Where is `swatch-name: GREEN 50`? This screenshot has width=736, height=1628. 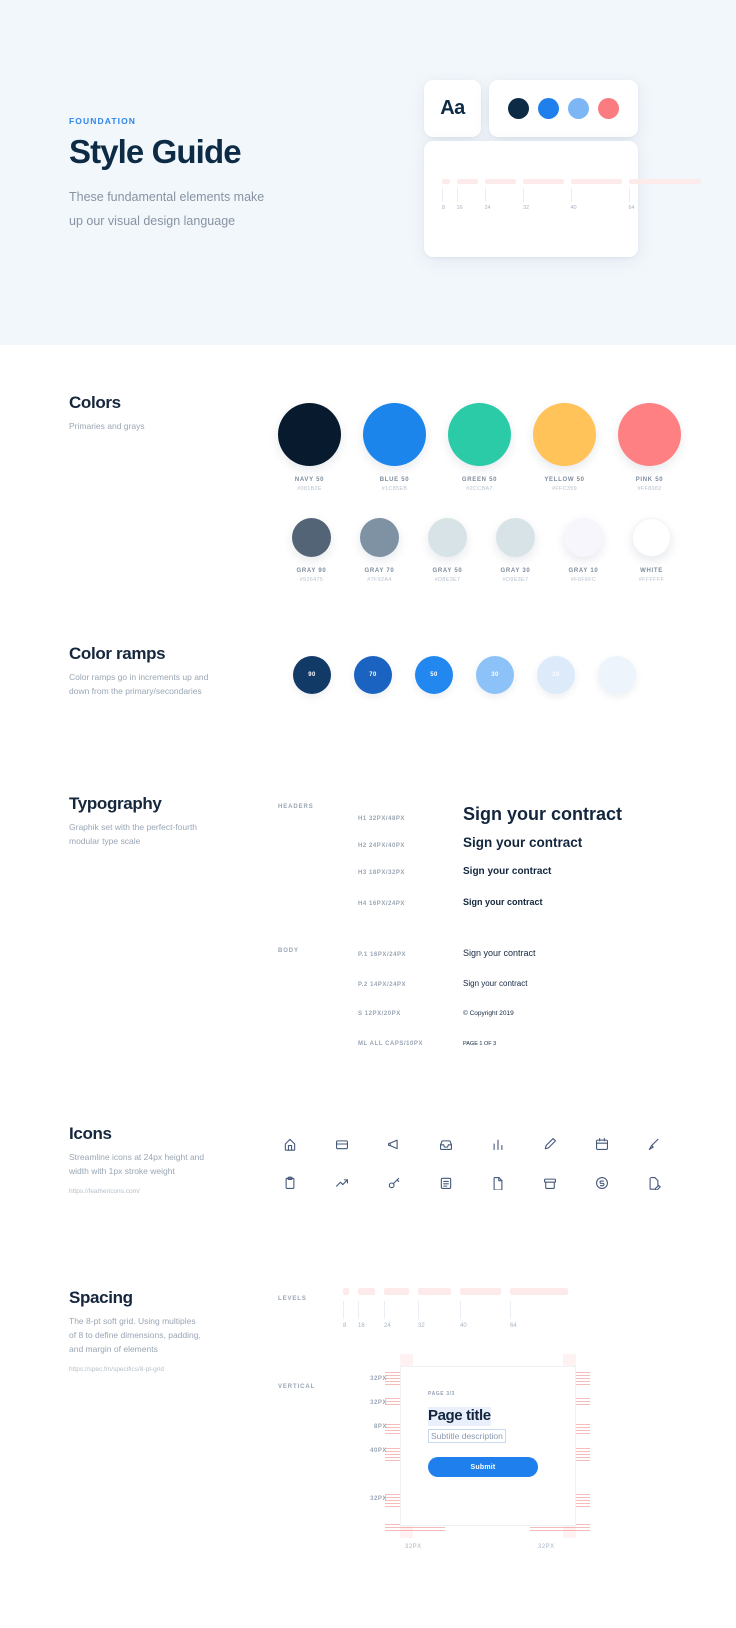
swatch-name: GREEN 50 is located at coordinates (479, 480).